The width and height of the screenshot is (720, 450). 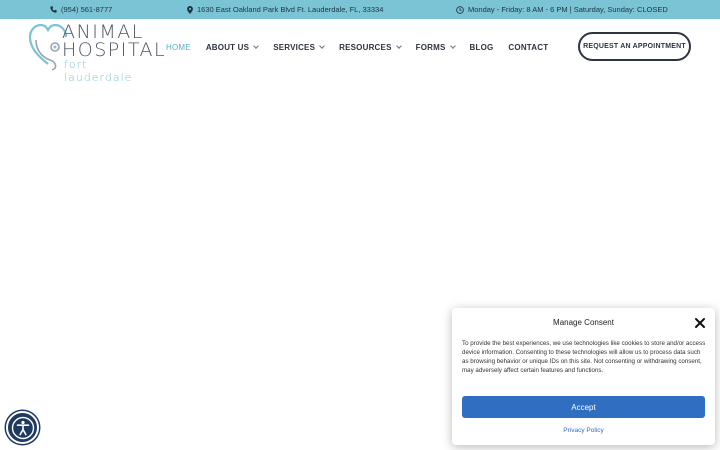 What do you see at coordinates (98, 71) in the screenshot?
I see `logo-text-location: fort lauderdale` at bounding box center [98, 71].